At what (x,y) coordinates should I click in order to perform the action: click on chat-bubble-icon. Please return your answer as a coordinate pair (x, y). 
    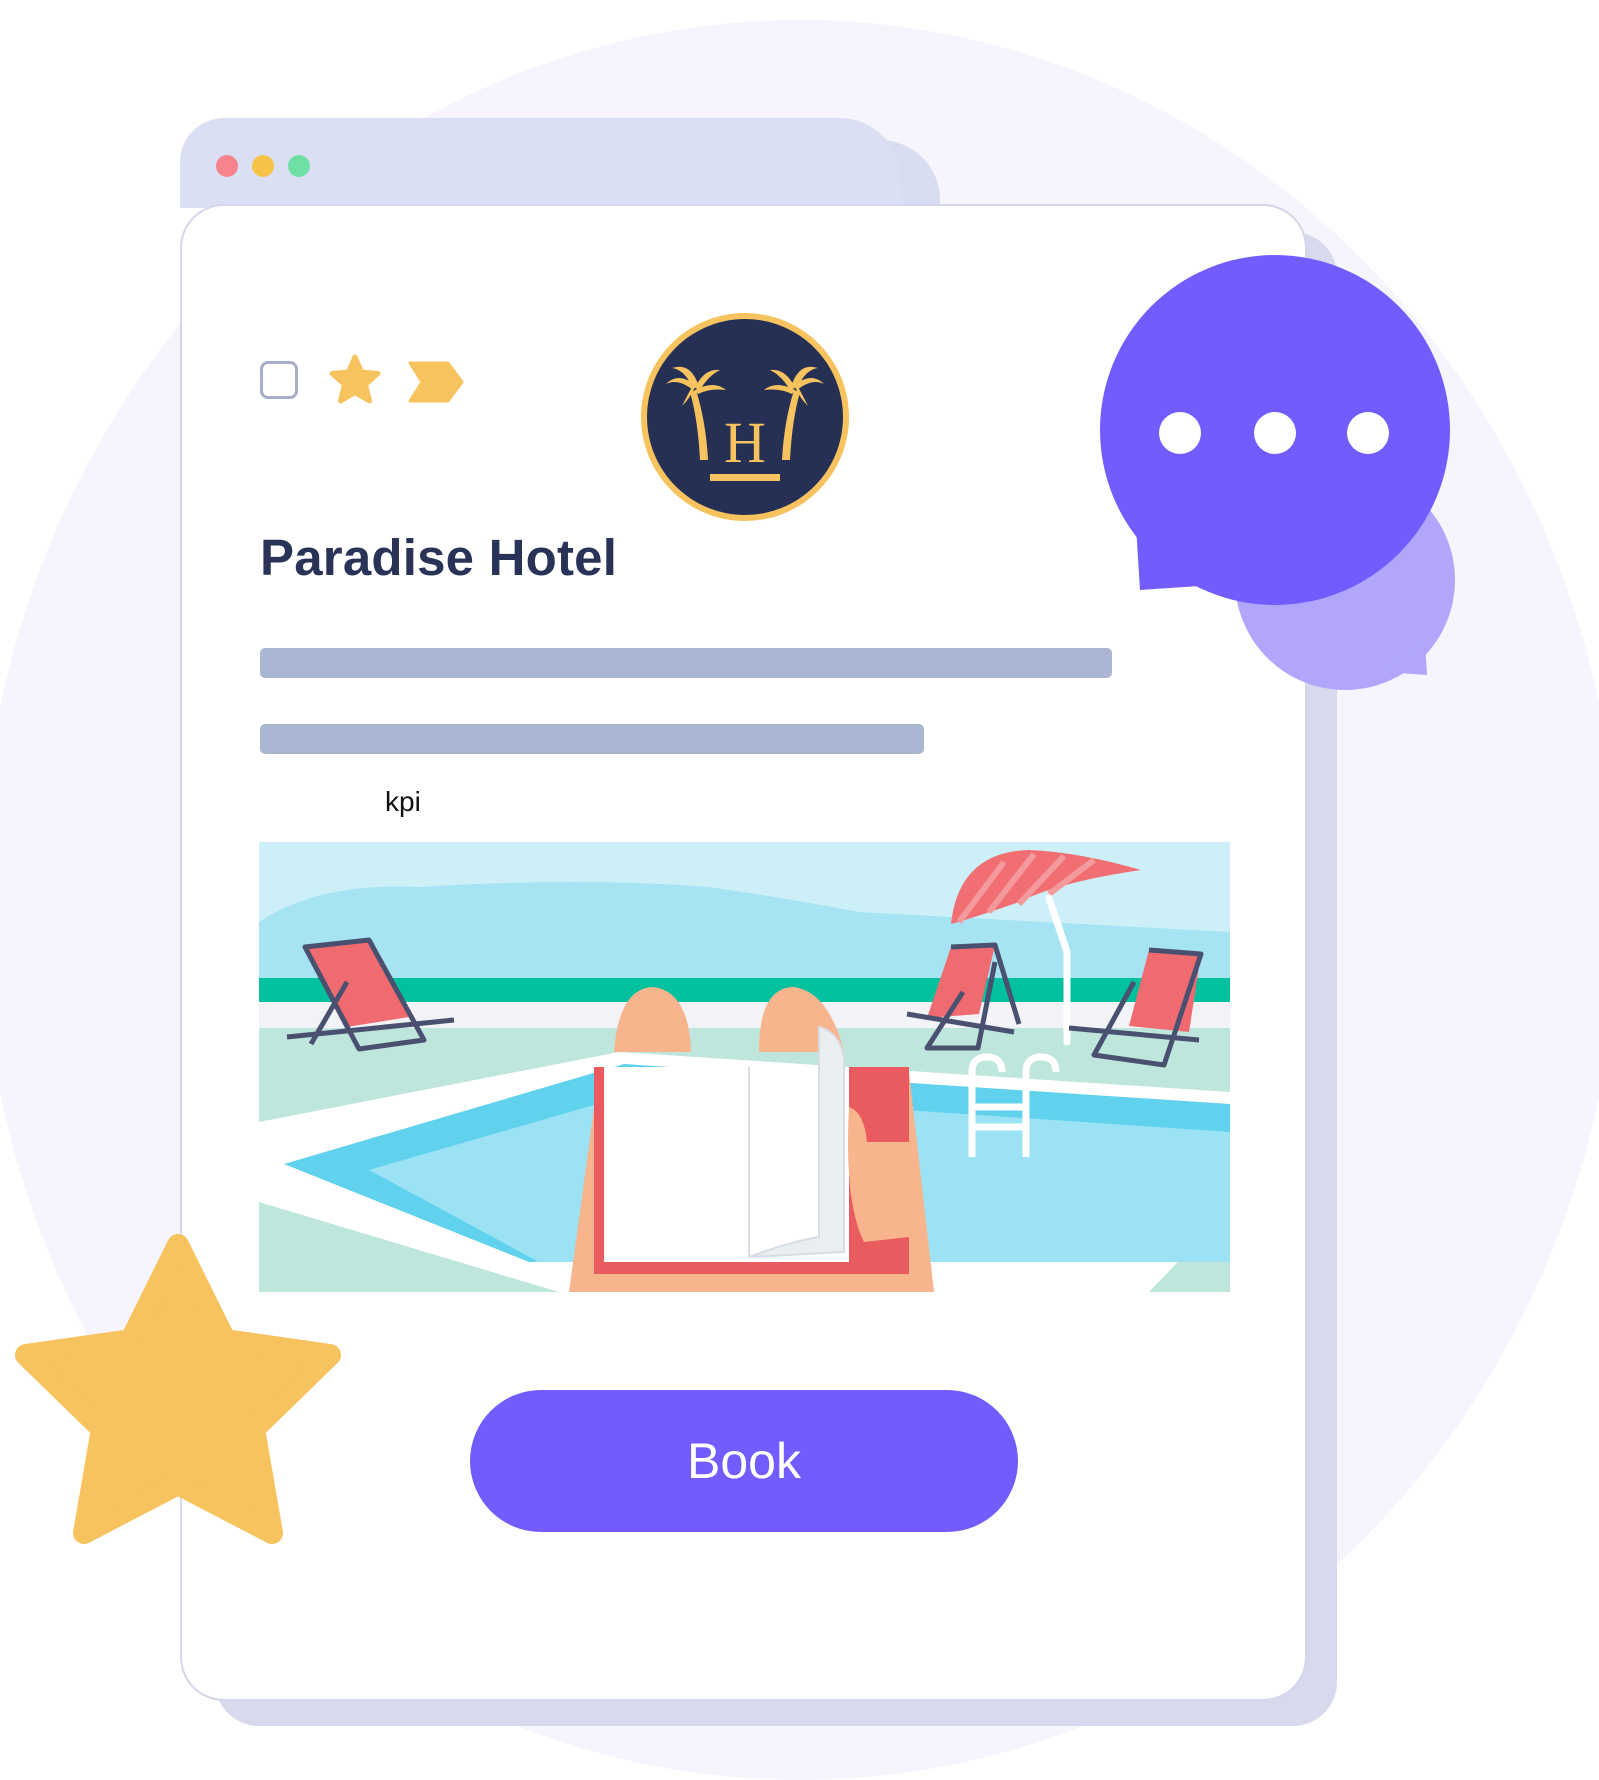
    Looking at the image, I should click on (1285, 470).